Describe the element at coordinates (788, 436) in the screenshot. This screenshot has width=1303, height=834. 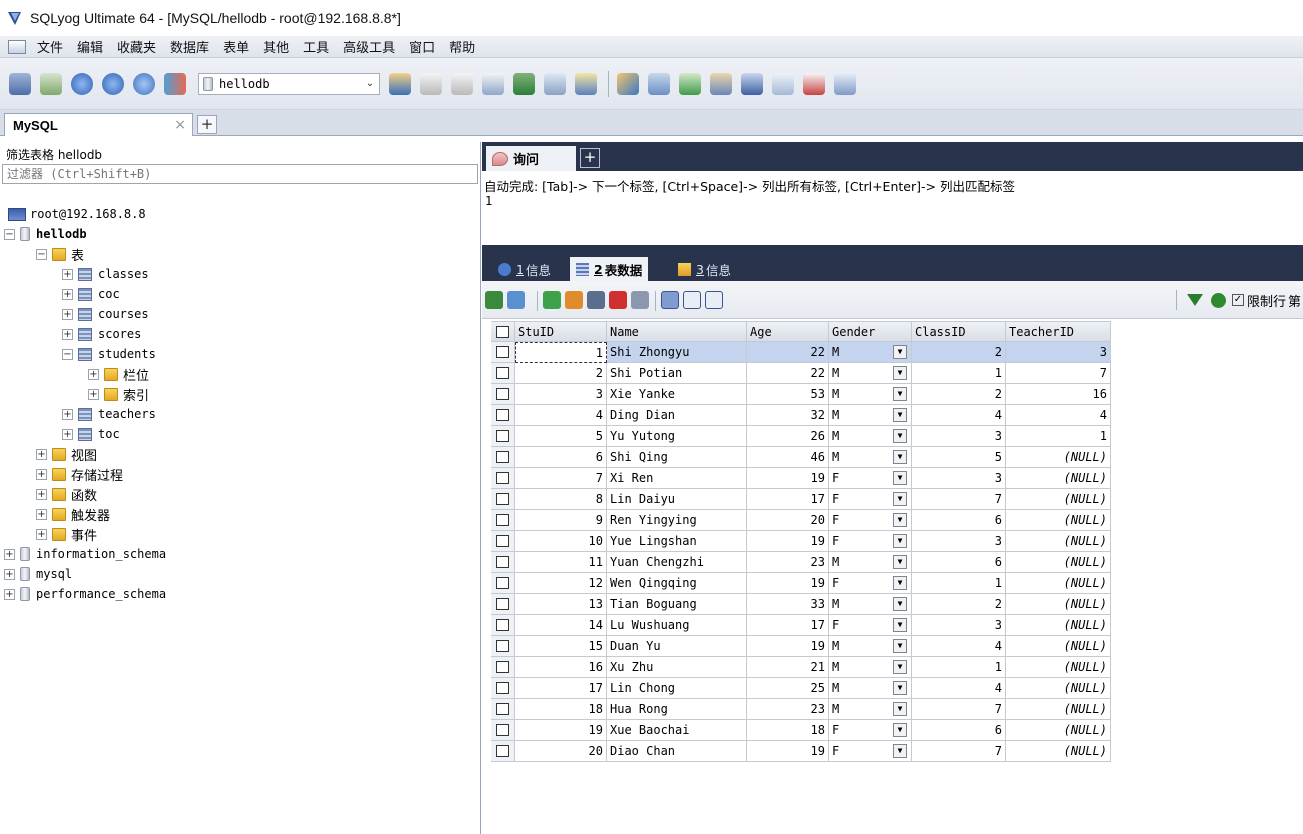
I see `cell-age: 26` at that location.